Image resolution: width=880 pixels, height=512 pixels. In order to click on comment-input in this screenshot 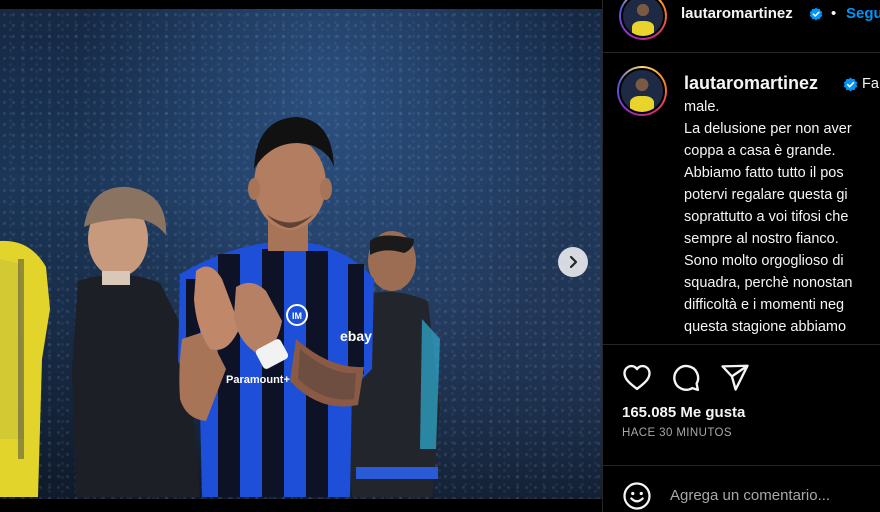, I will do `click(770, 495)`.